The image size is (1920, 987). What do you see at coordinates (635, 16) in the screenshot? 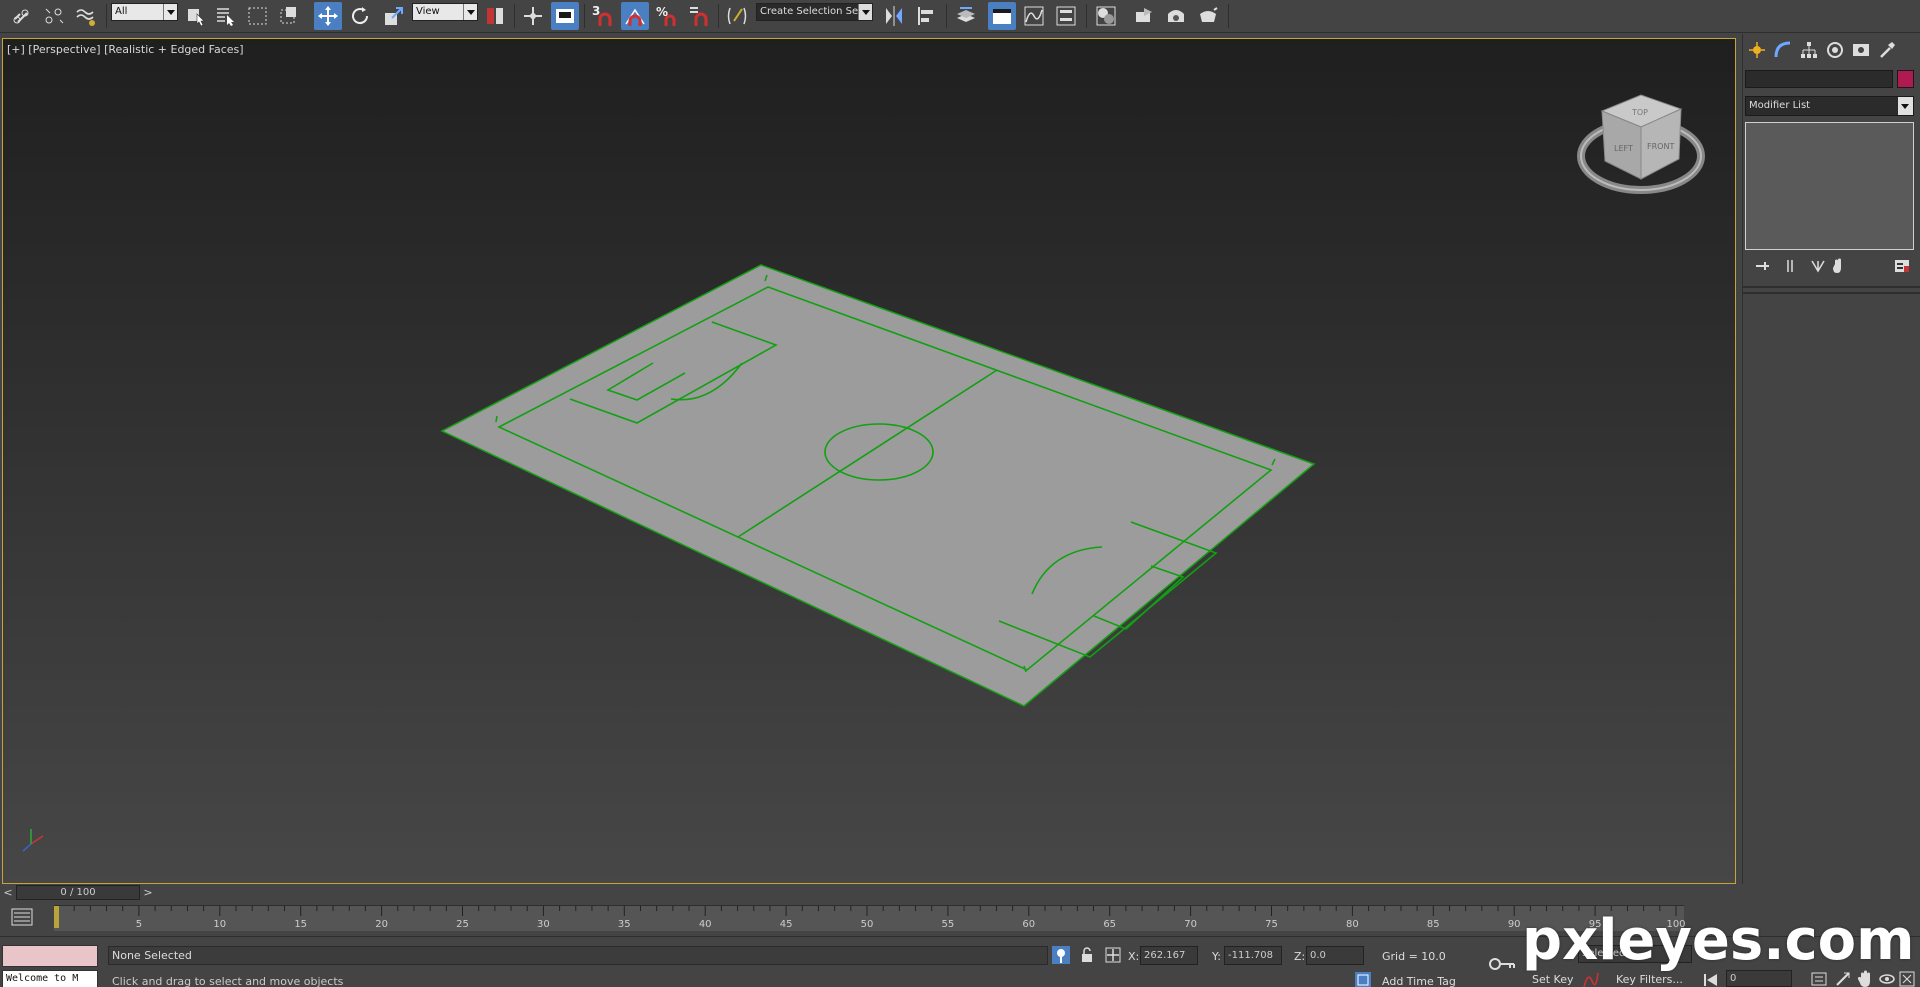
I see `angle-snap-toggle-icon` at bounding box center [635, 16].